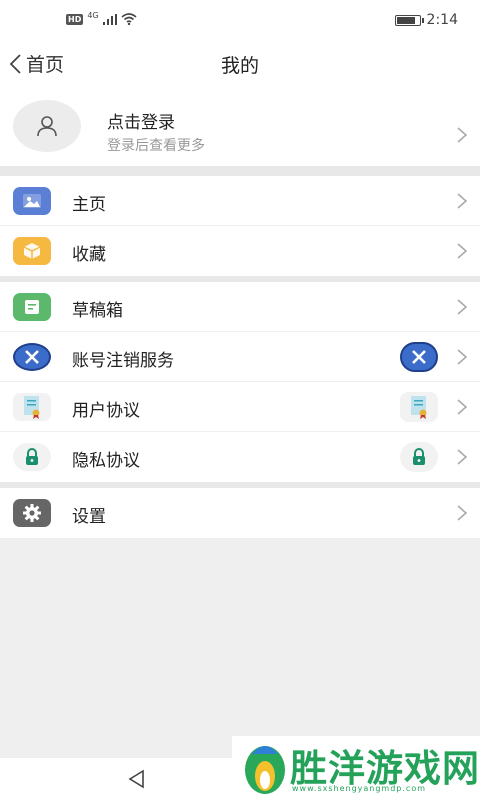 The image size is (480, 800). I want to click on menu-section-1: 主页 收藏, so click(240, 226).